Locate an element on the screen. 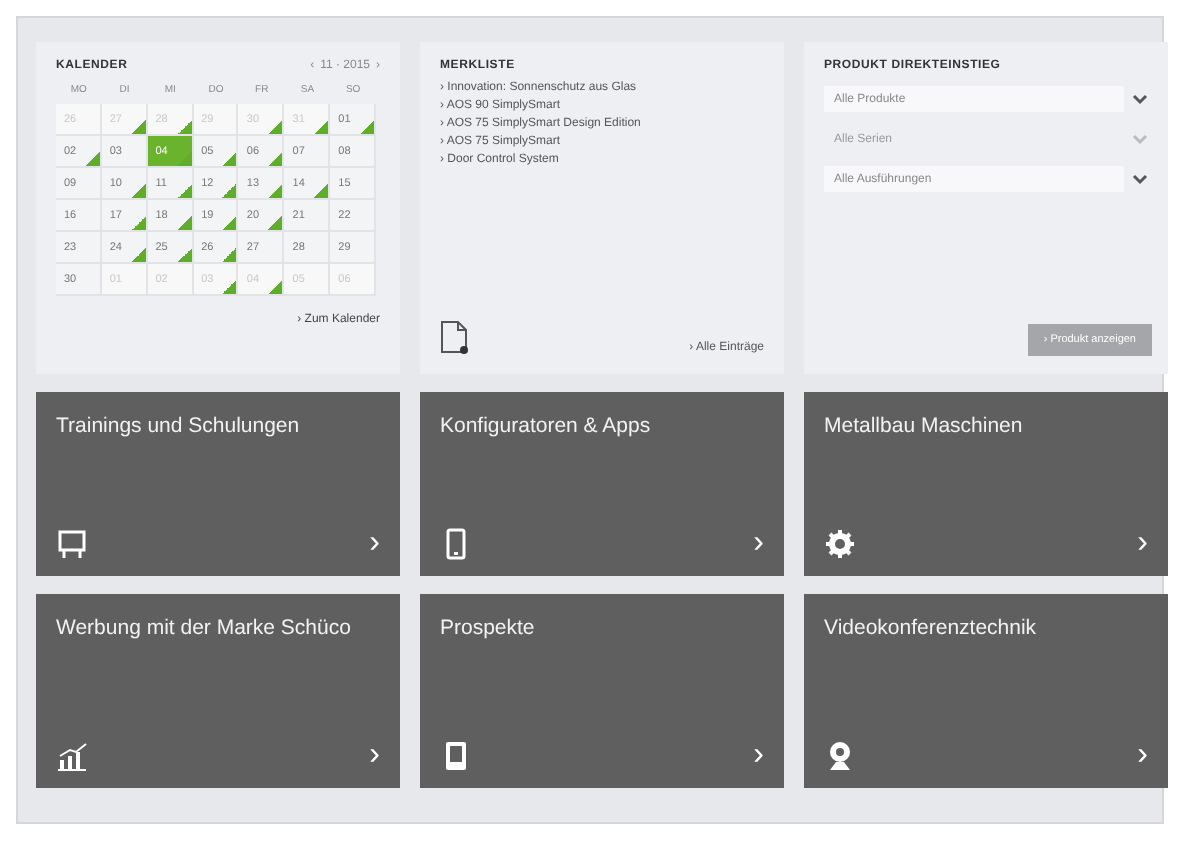 The image size is (1180, 842). tile-title: Konfiguratoren & Apps is located at coordinates (545, 426).